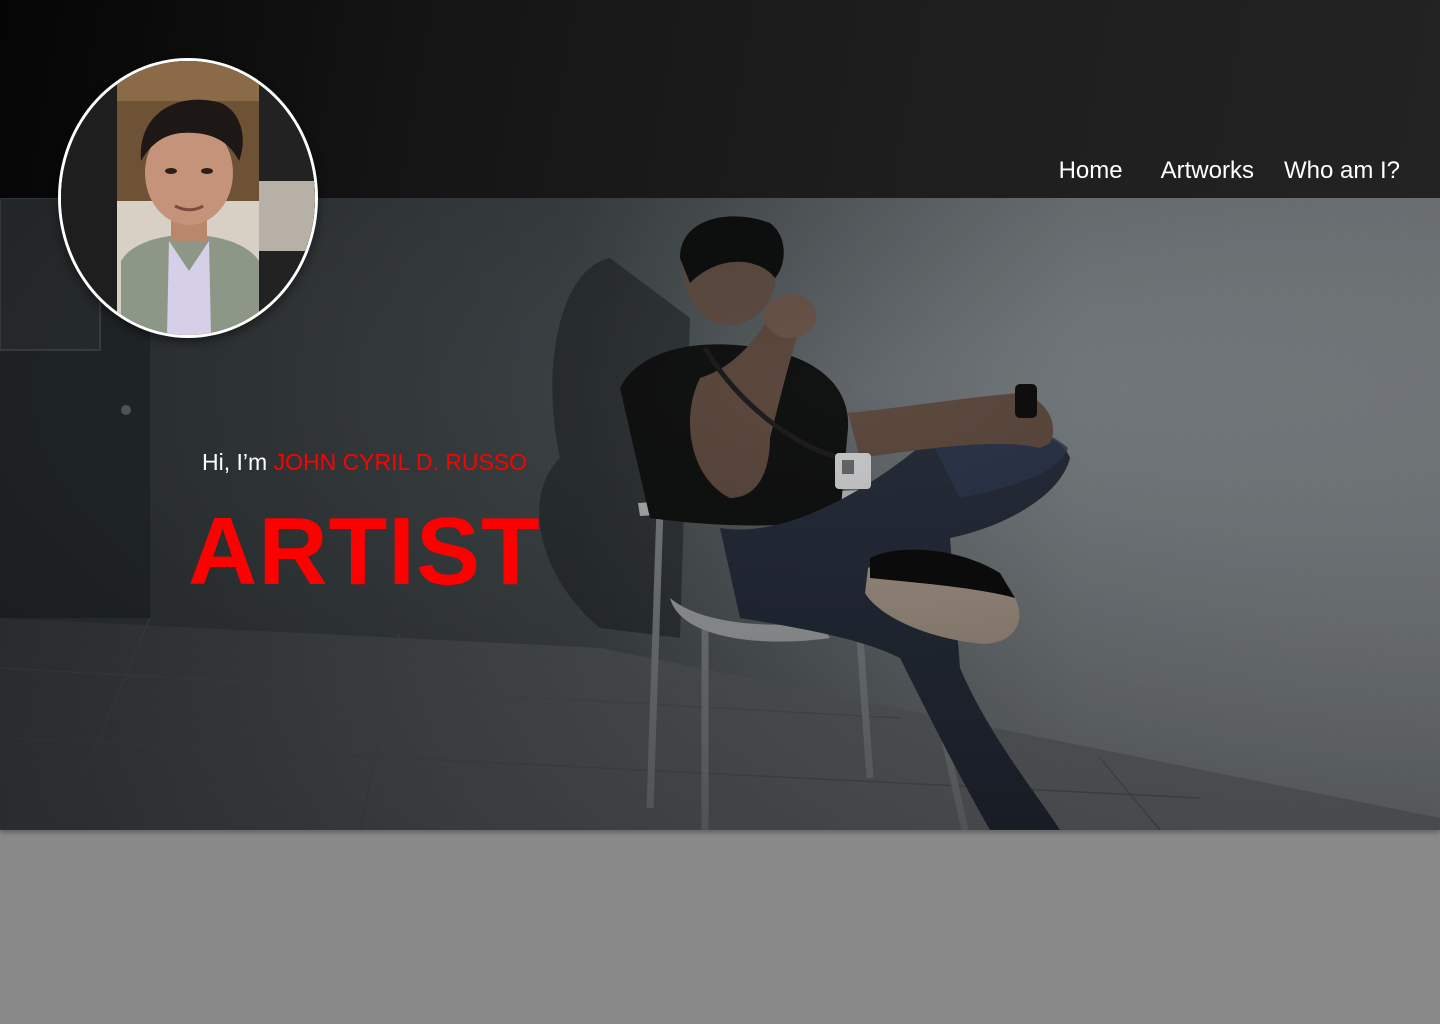  Describe the element at coordinates (1342, 171) in the screenshot. I see `nav-who-am-i-link: Who am I?` at that location.